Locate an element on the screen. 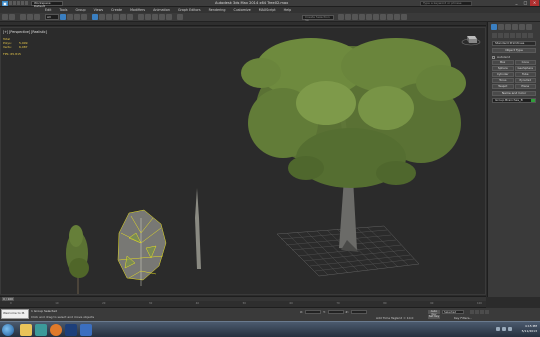  window-crossing-icon is located at coordinates (84, 17).